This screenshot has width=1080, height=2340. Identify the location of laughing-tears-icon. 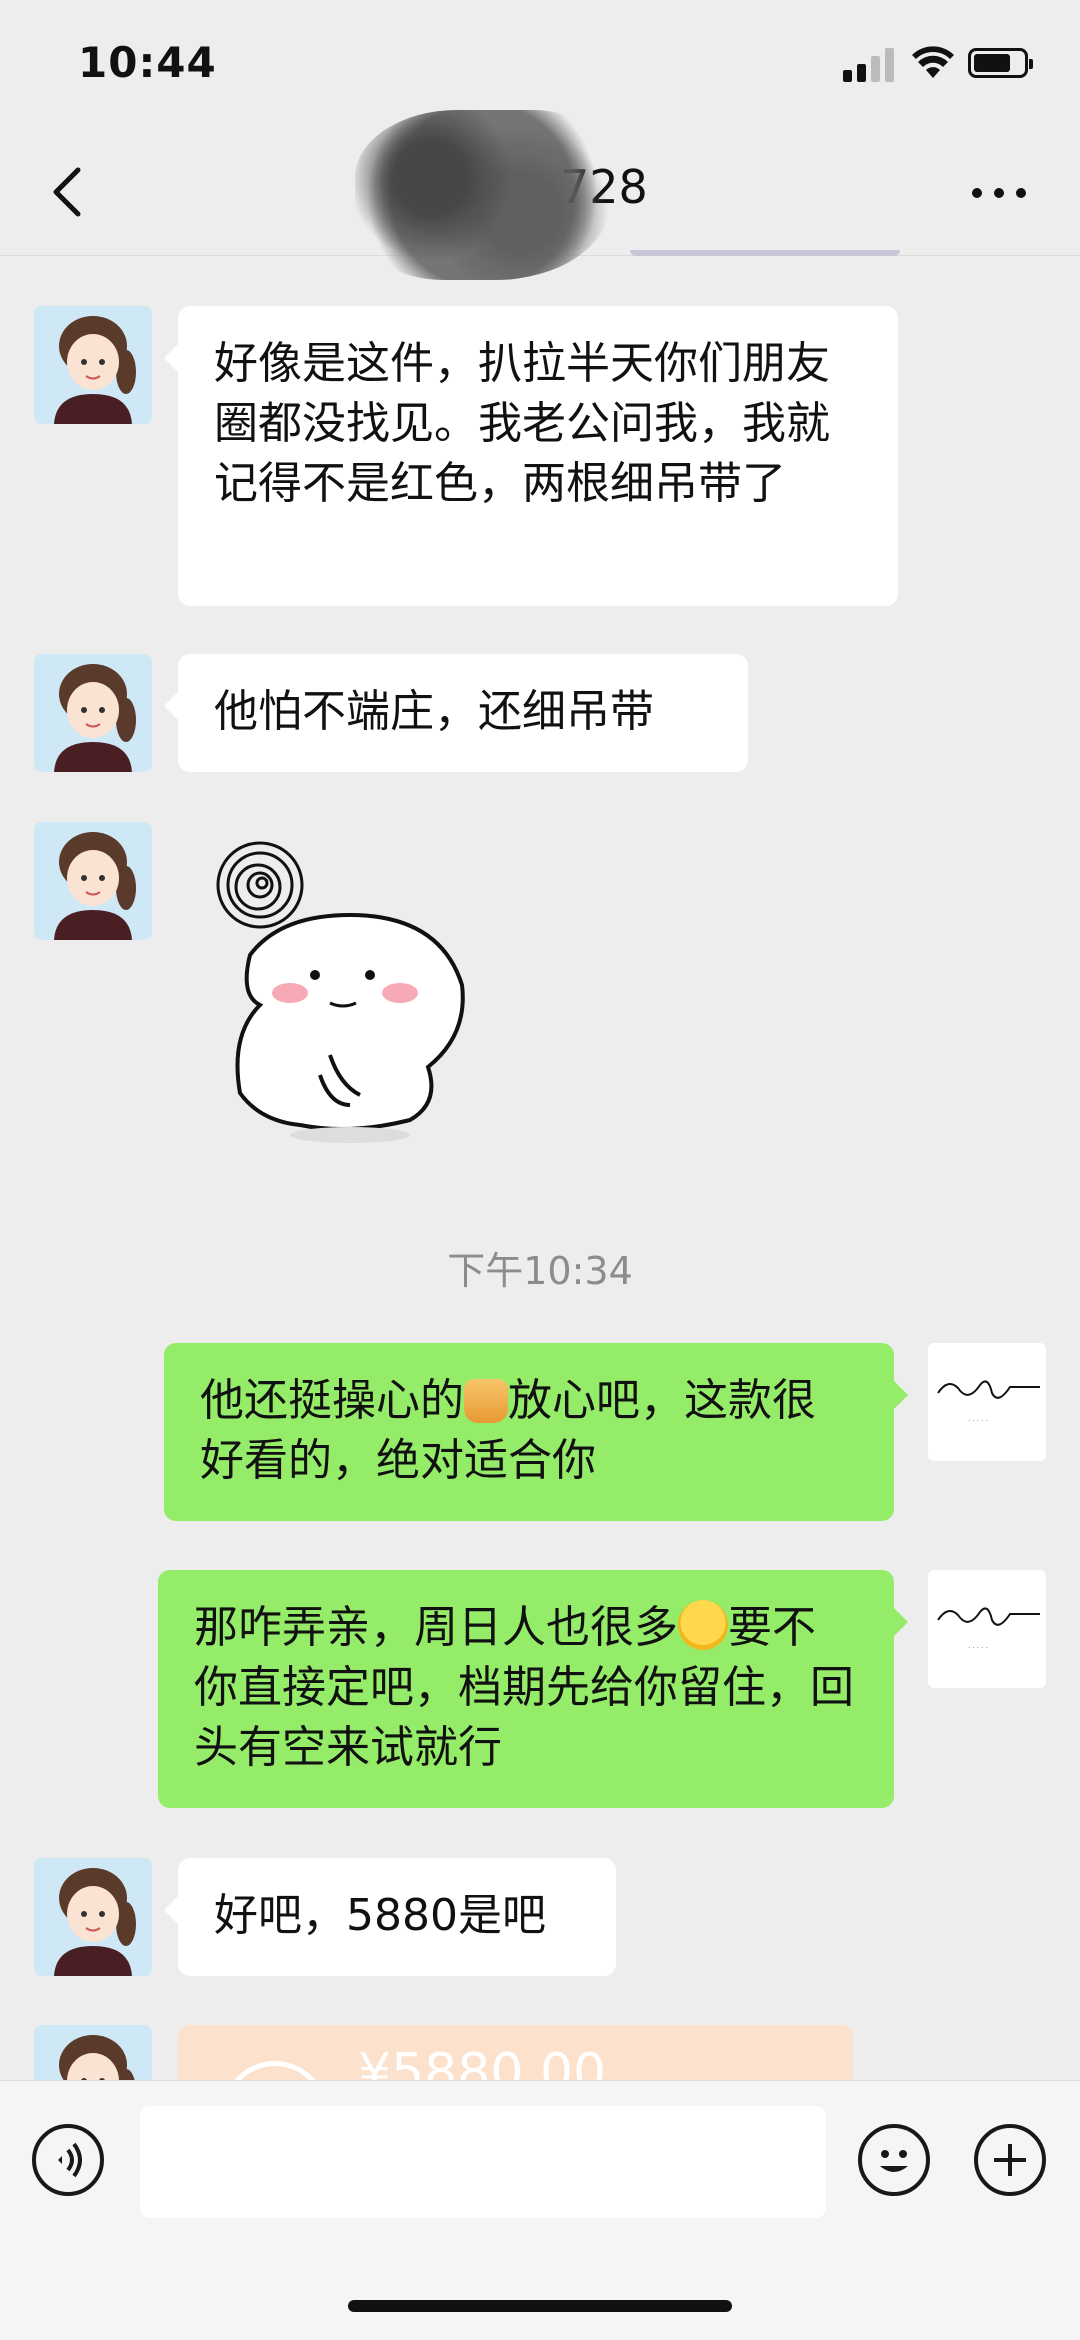
(703, 1625).